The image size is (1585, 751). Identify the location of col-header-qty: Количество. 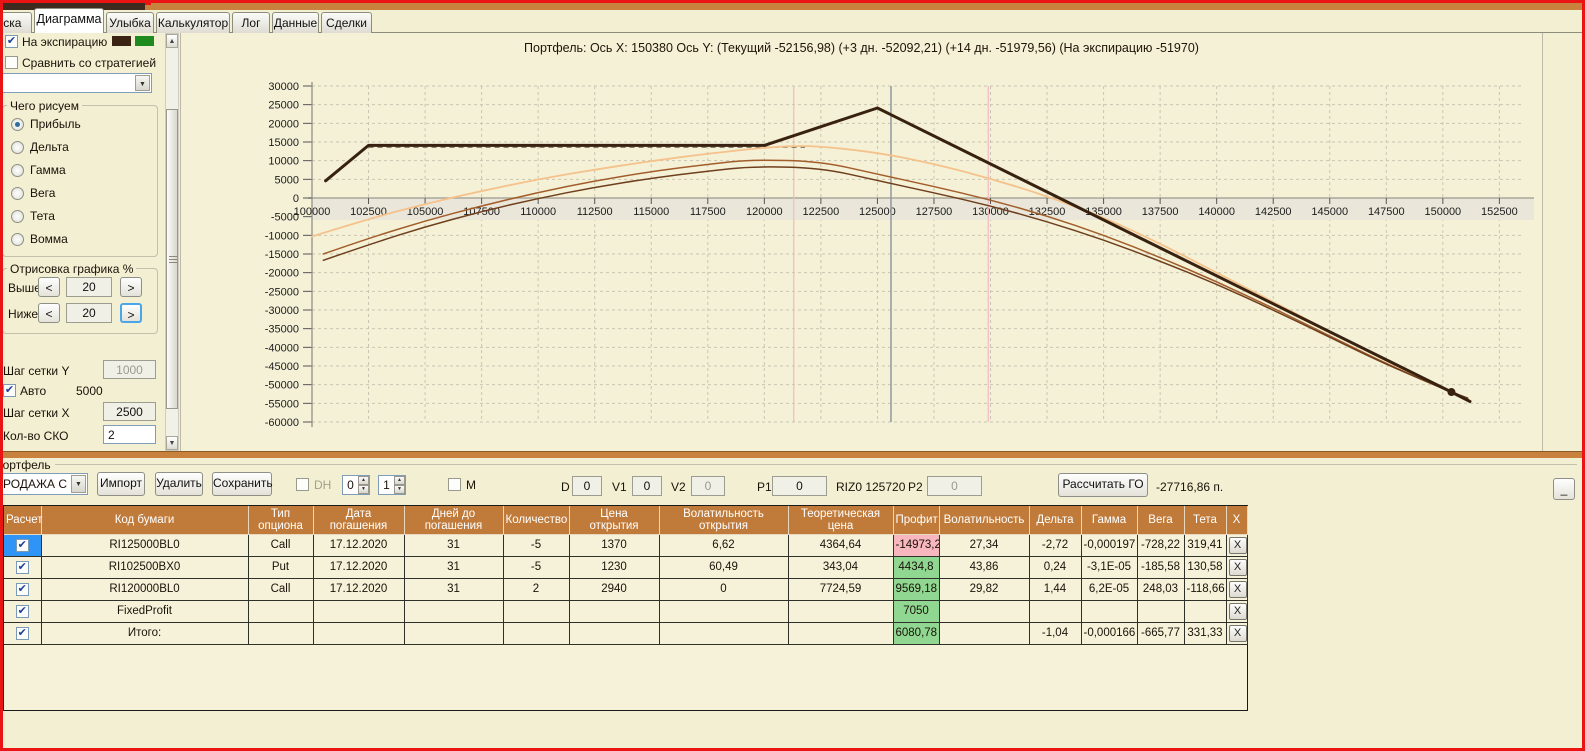
(536, 520).